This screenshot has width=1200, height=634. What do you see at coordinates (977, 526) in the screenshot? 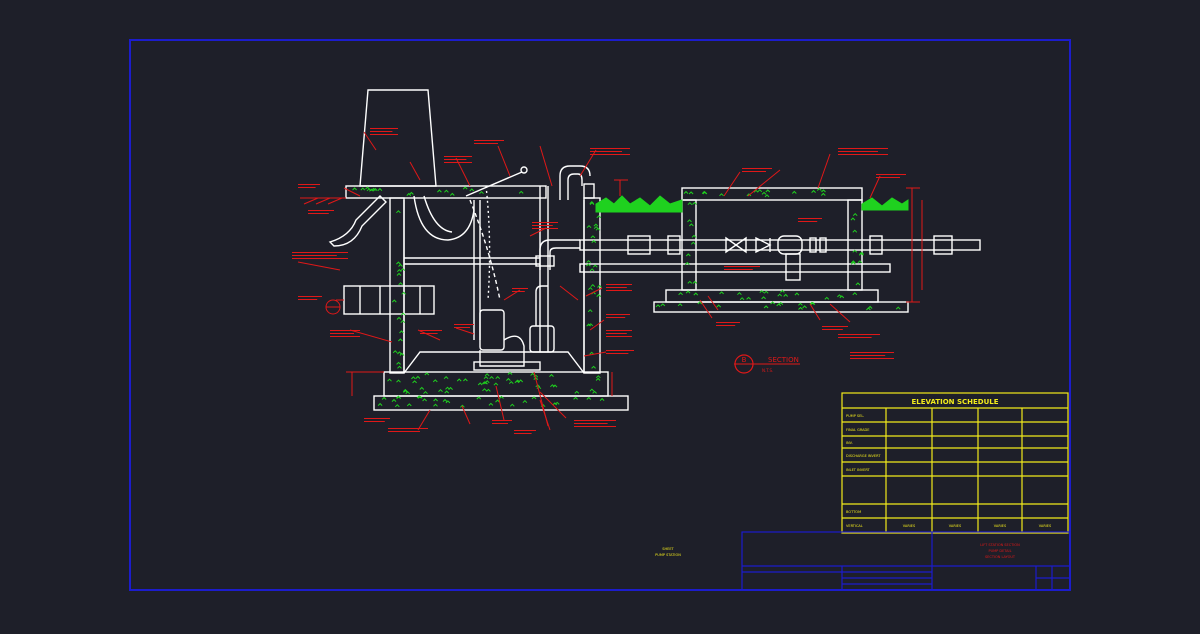
I see `schedule-bottom-cells: VARIES VARIES VARIES VARIES` at bounding box center [977, 526].